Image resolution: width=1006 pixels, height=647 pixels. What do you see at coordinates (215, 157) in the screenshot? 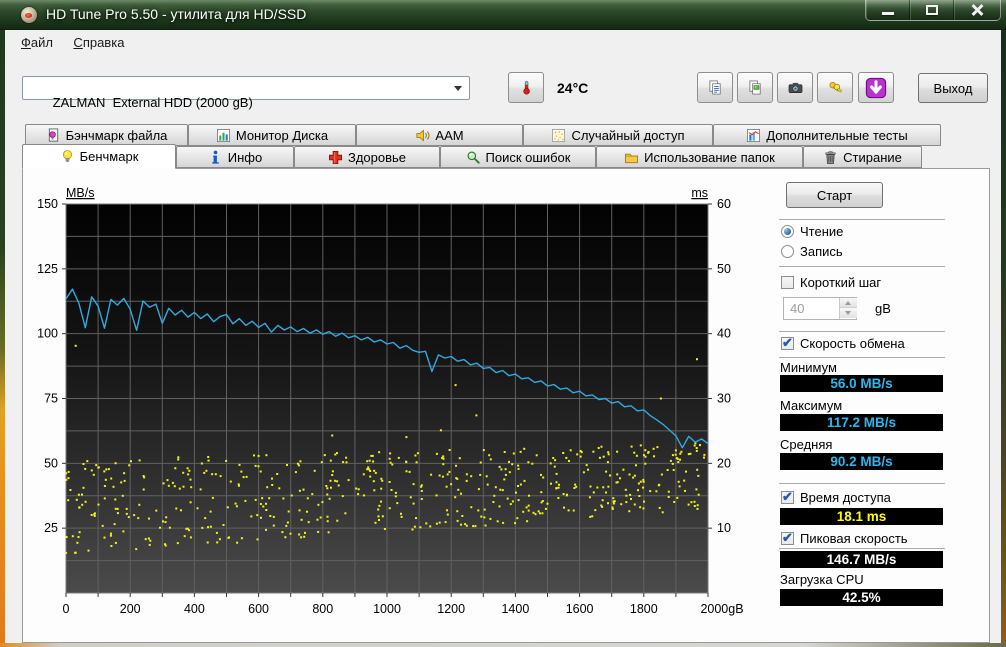
I see `info-icon` at bounding box center [215, 157].